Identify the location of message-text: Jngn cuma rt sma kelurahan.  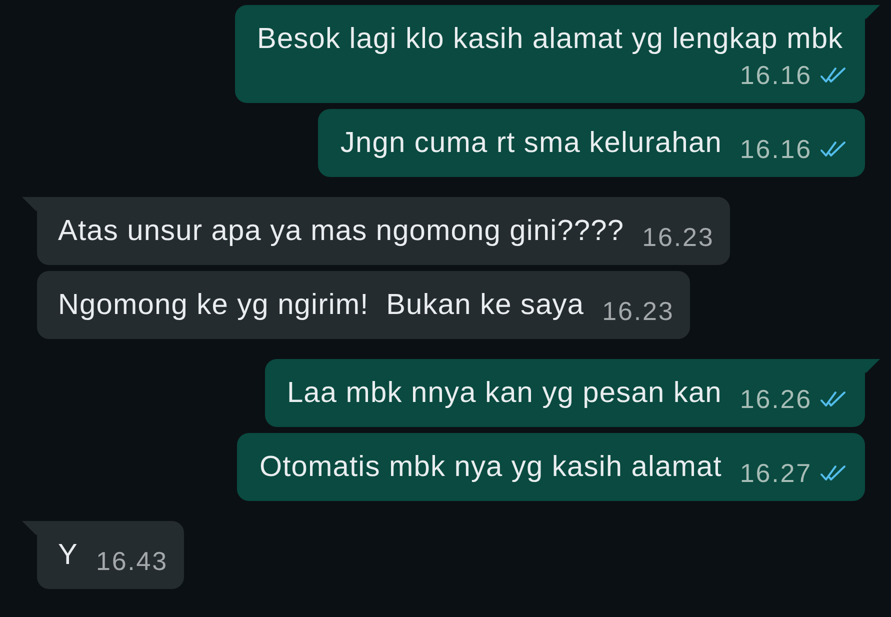
(531, 143).